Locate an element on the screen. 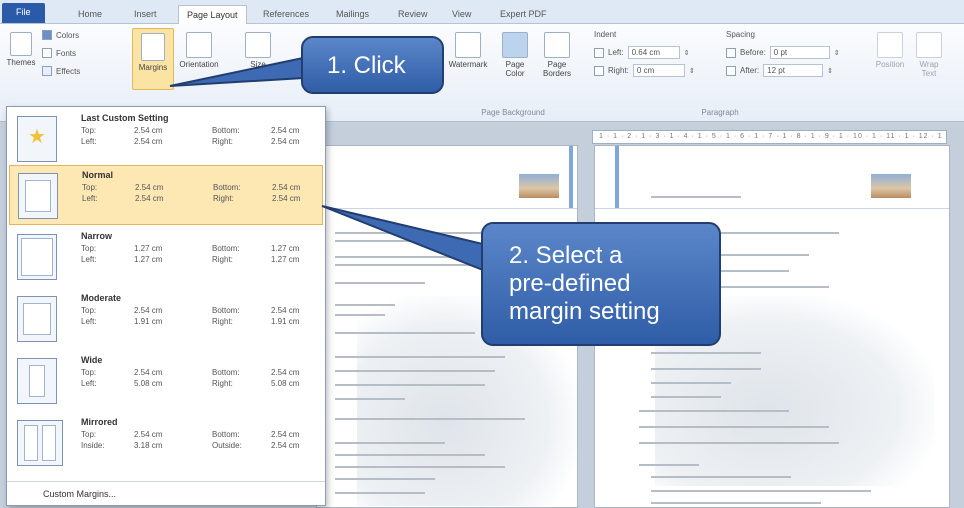 This screenshot has width=964, height=508. callout-2-pointer is located at coordinates (402, 238).